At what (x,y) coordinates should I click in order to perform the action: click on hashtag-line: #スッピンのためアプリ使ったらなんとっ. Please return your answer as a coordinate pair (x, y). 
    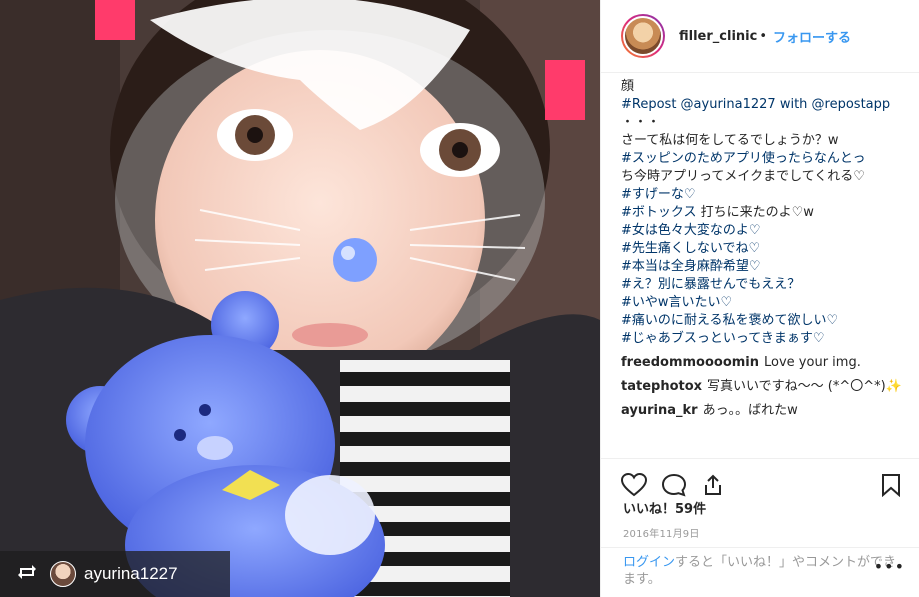
    Looking at the image, I should click on (764, 159).